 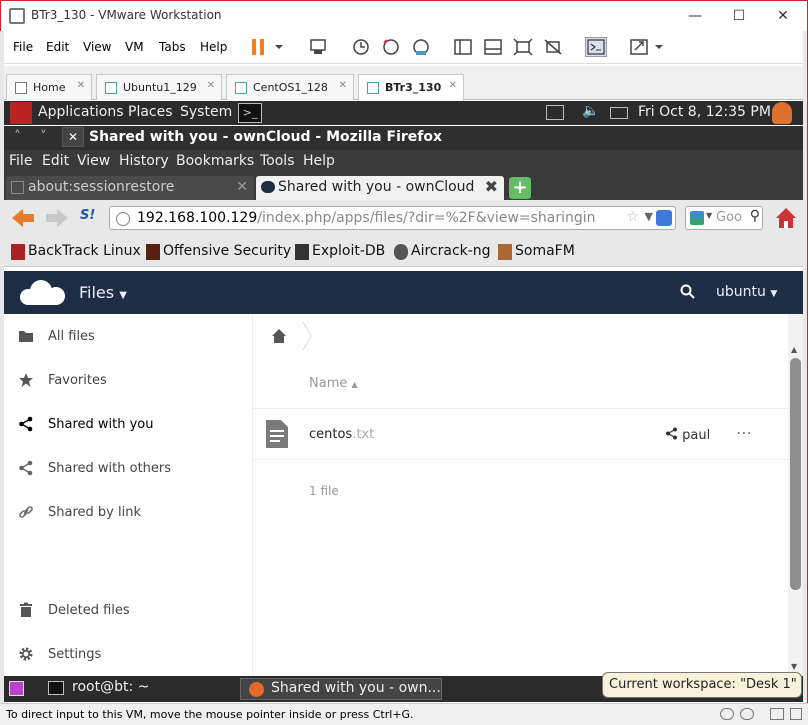 What do you see at coordinates (596, 47) in the screenshot?
I see `console-view-icon` at bounding box center [596, 47].